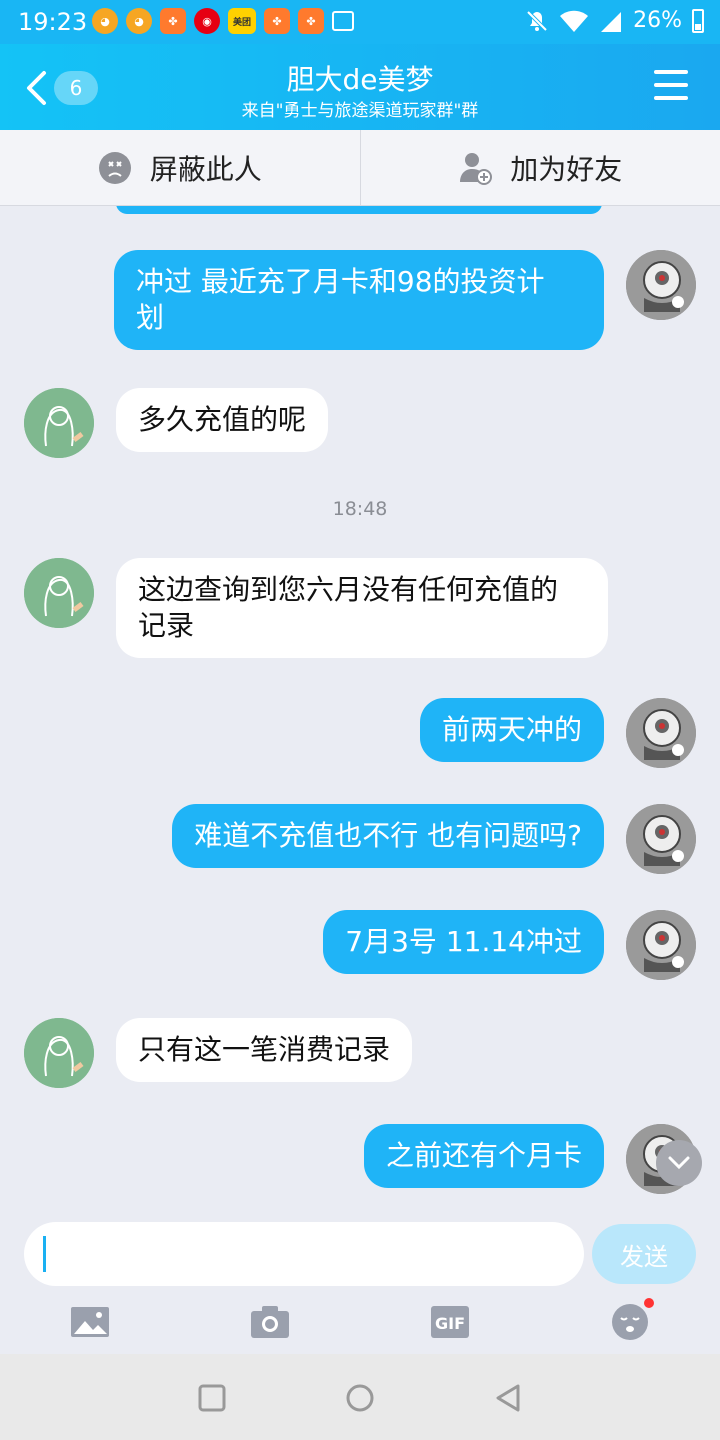 The width and height of the screenshot is (720, 1440). I want to click on status-bar: 19:23 ◕ ◕ ✤ ◉ 美团 ✤ ✤ 26%, so click(360, 22).